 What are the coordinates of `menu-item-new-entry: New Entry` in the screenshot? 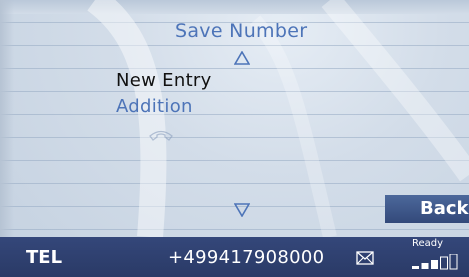 It's located at (164, 80).